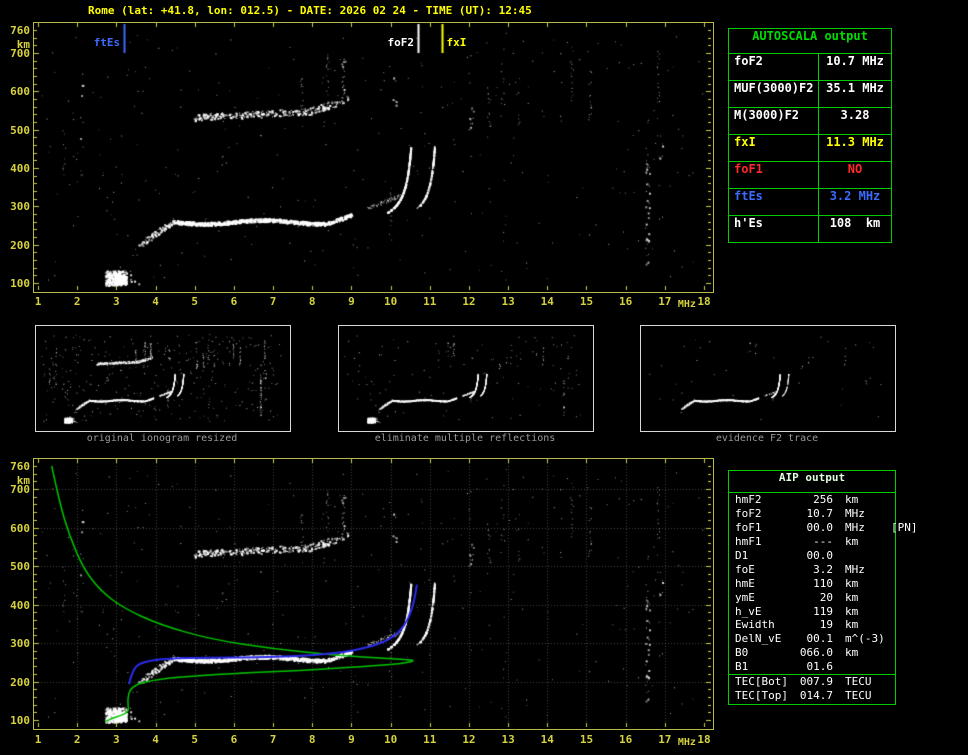  What do you see at coordinates (816, 682) in the screenshot?
I see `aip-v: 007.9` at bounding box center [816, 682].